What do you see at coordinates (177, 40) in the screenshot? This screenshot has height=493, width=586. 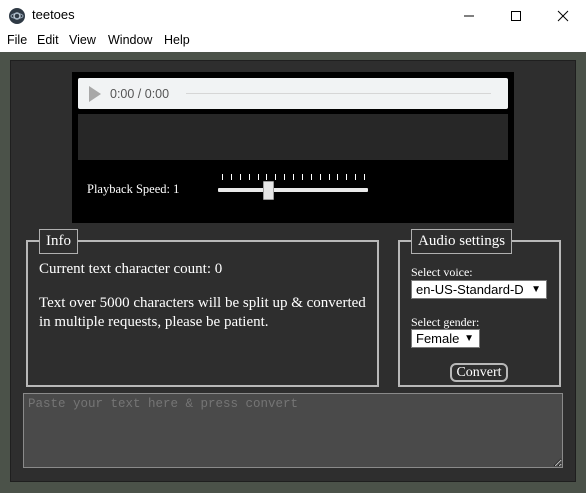 I see `menu-help: Help` at bounding box center [177, 40].